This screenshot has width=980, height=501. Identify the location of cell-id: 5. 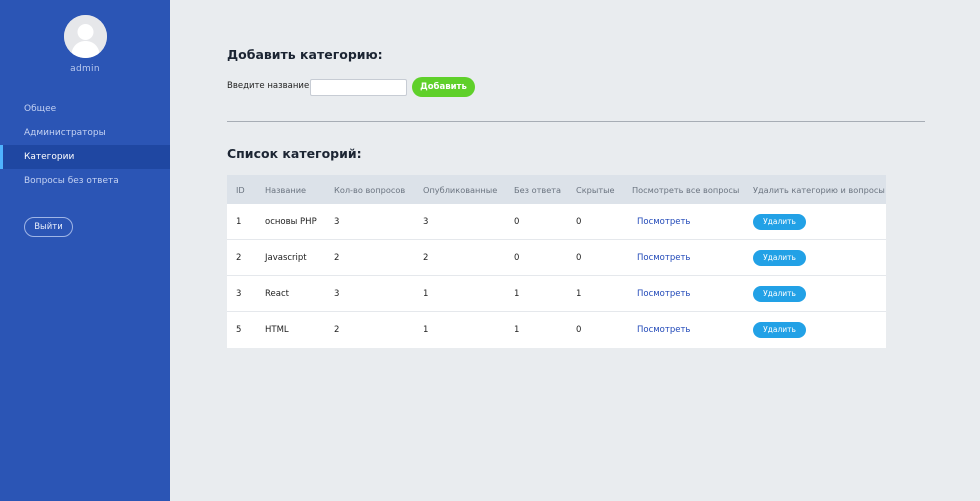
(239, 330).